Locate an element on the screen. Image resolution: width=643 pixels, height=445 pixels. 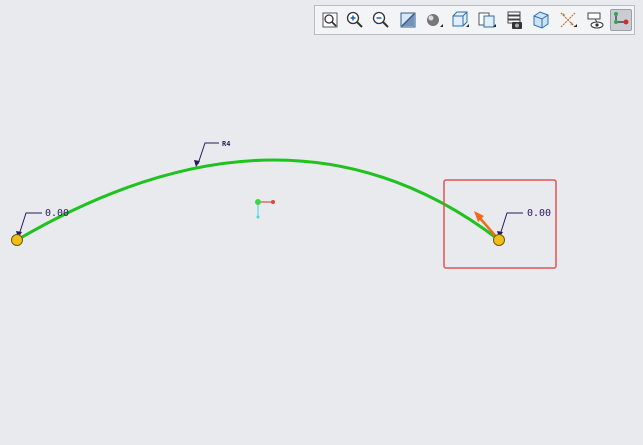
selection-highlight-box is located at coordinates (500, 224).